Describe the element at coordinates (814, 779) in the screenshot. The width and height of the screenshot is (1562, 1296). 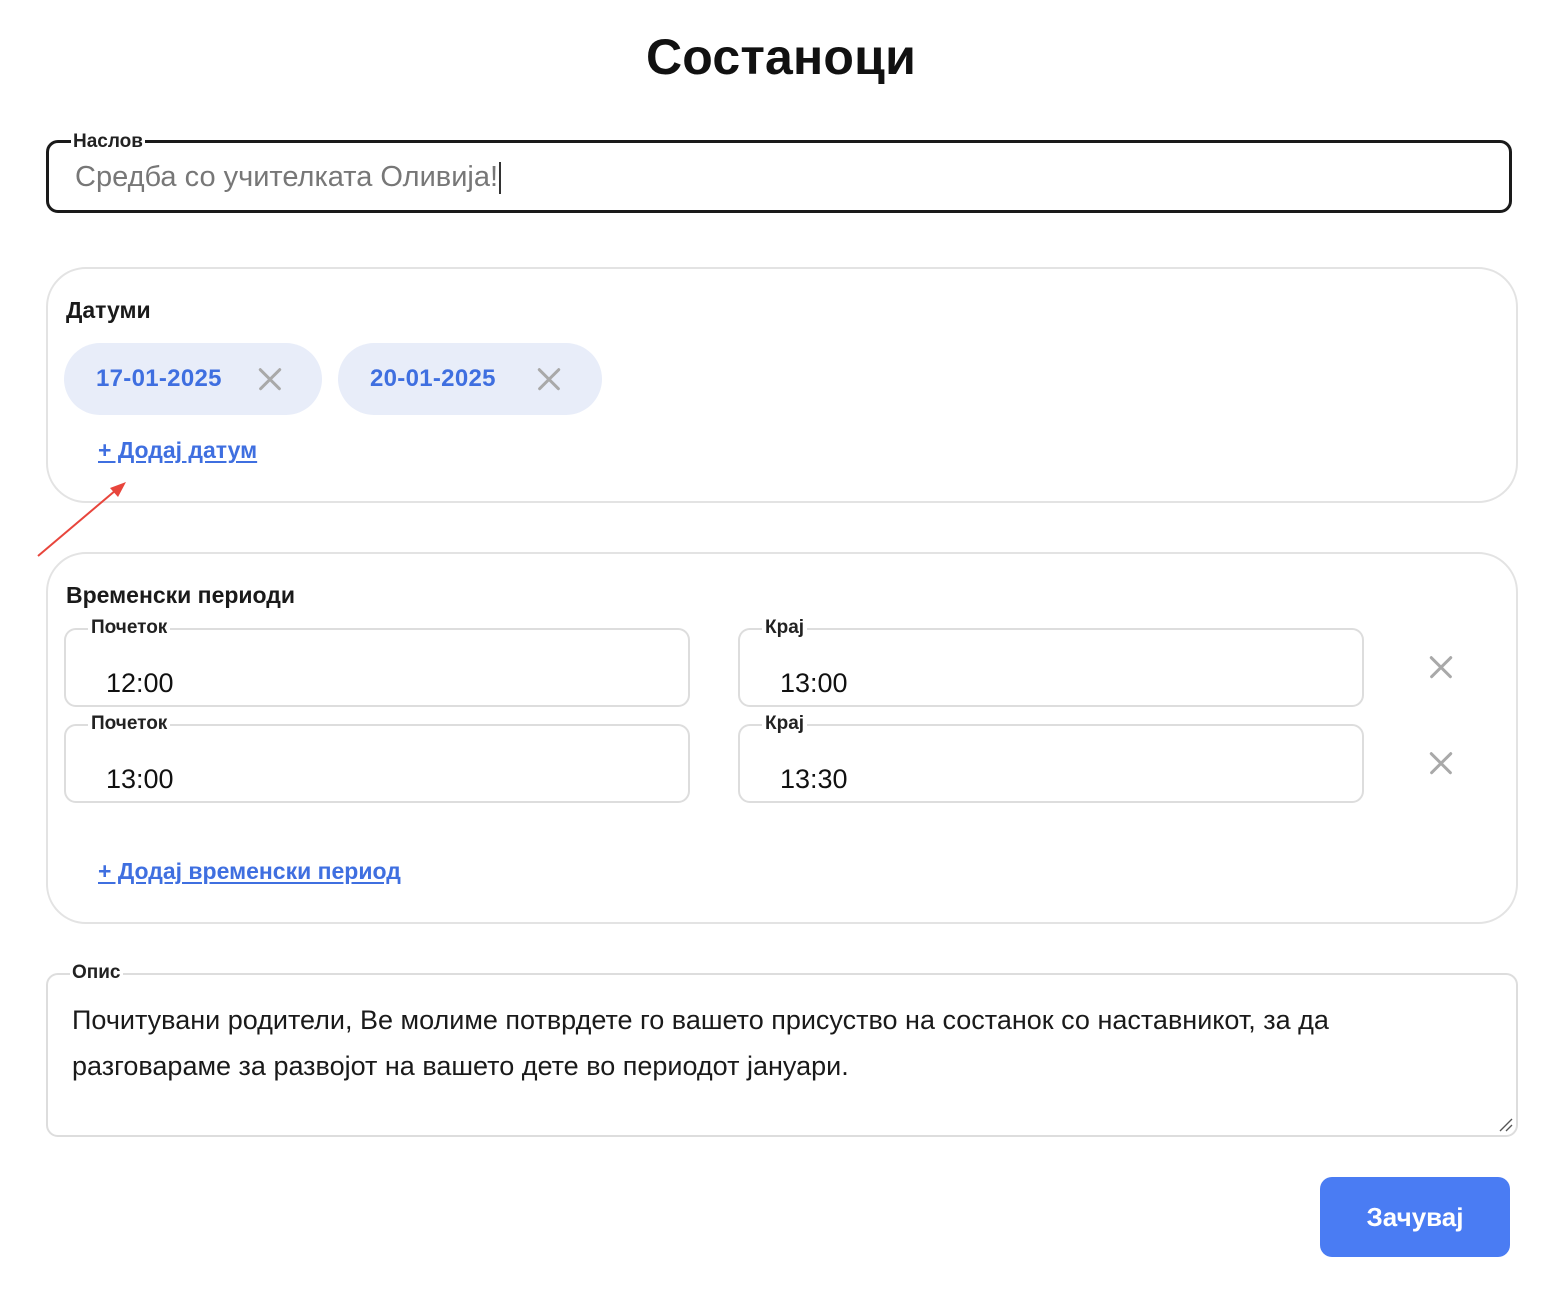
I see `end-time-value: 13:30` at that location.